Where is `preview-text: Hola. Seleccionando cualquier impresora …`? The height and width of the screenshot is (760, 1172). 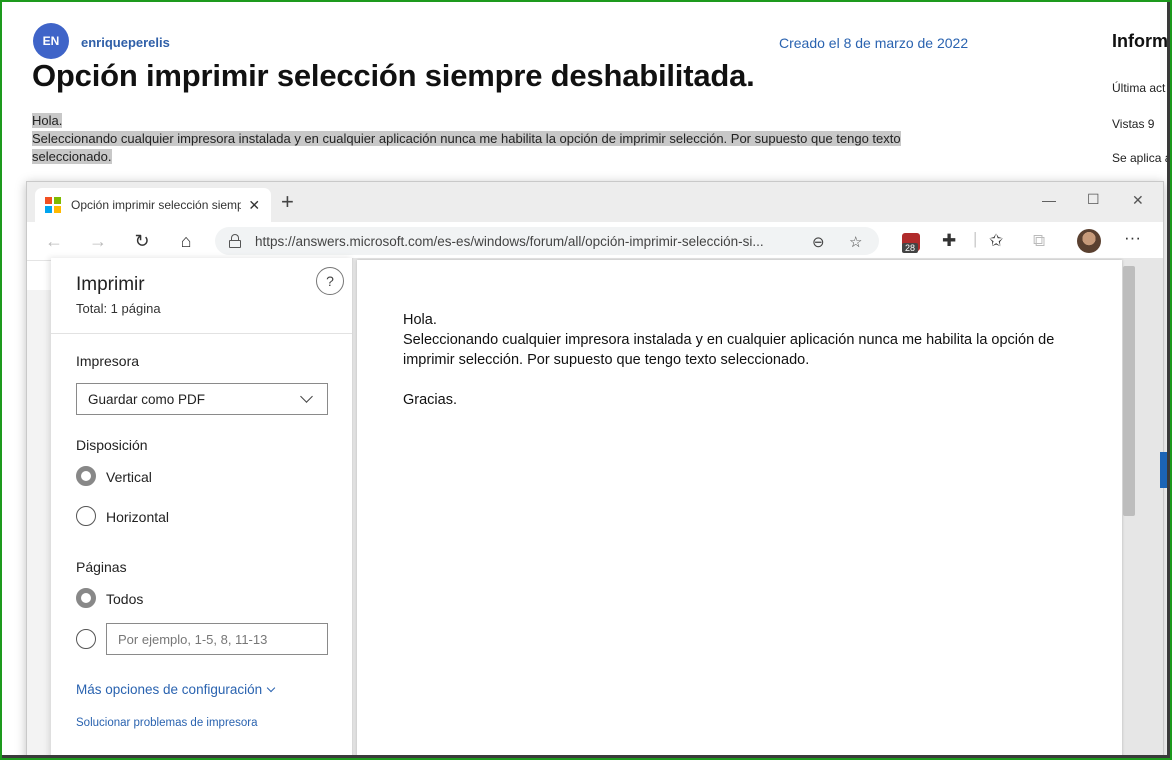
preview-text: Hola. Seleccionando cualquier impresora … is located at coordinates (748, 360).